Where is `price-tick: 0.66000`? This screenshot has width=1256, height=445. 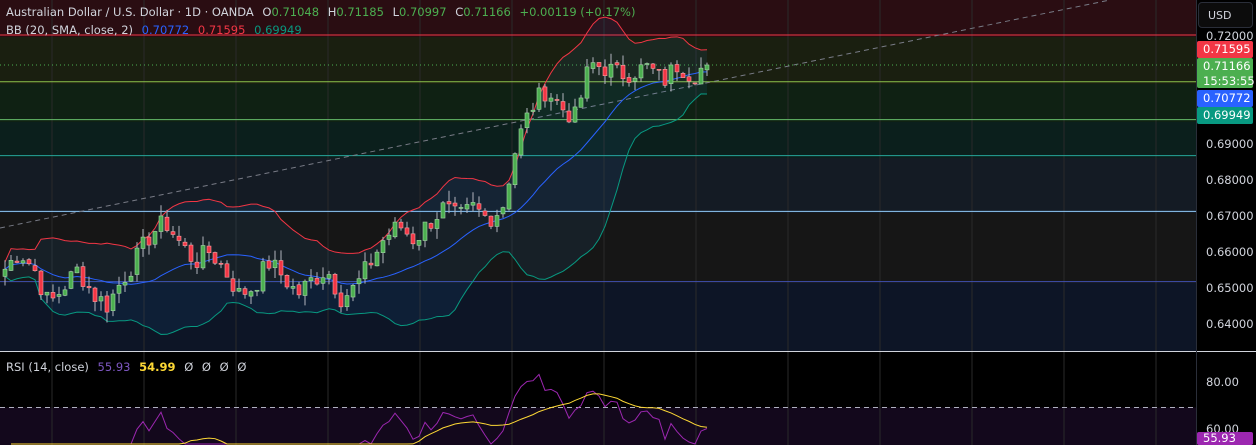 price-tick: 0.66000 is located at coordinates (1230, 252).